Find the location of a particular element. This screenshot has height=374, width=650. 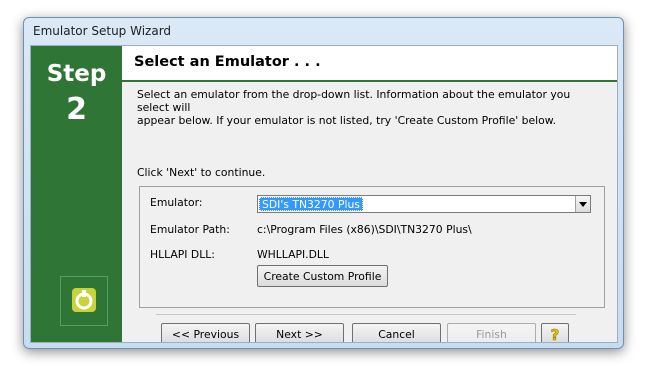

page-header: Select an Emulator . . . is located at coordinates (369, 64).